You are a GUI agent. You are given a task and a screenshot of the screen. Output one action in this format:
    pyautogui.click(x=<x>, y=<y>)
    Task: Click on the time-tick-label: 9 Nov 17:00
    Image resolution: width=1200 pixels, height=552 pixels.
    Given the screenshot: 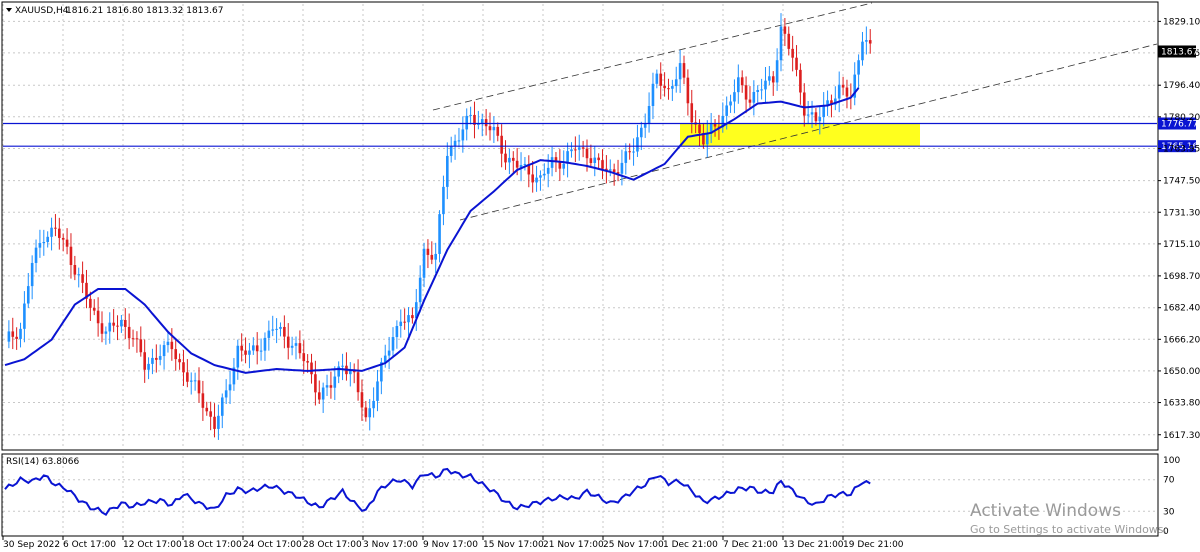 What is the action you would take?
    pyautogui.click(x=450, y=545)
    